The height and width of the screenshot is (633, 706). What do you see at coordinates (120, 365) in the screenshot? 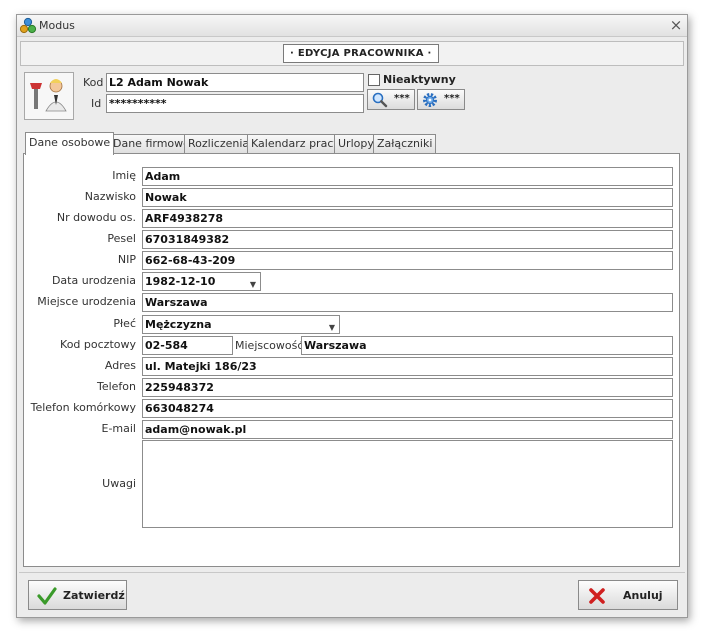
I see `adres-label: Adres` at bounding box center [120, 365].